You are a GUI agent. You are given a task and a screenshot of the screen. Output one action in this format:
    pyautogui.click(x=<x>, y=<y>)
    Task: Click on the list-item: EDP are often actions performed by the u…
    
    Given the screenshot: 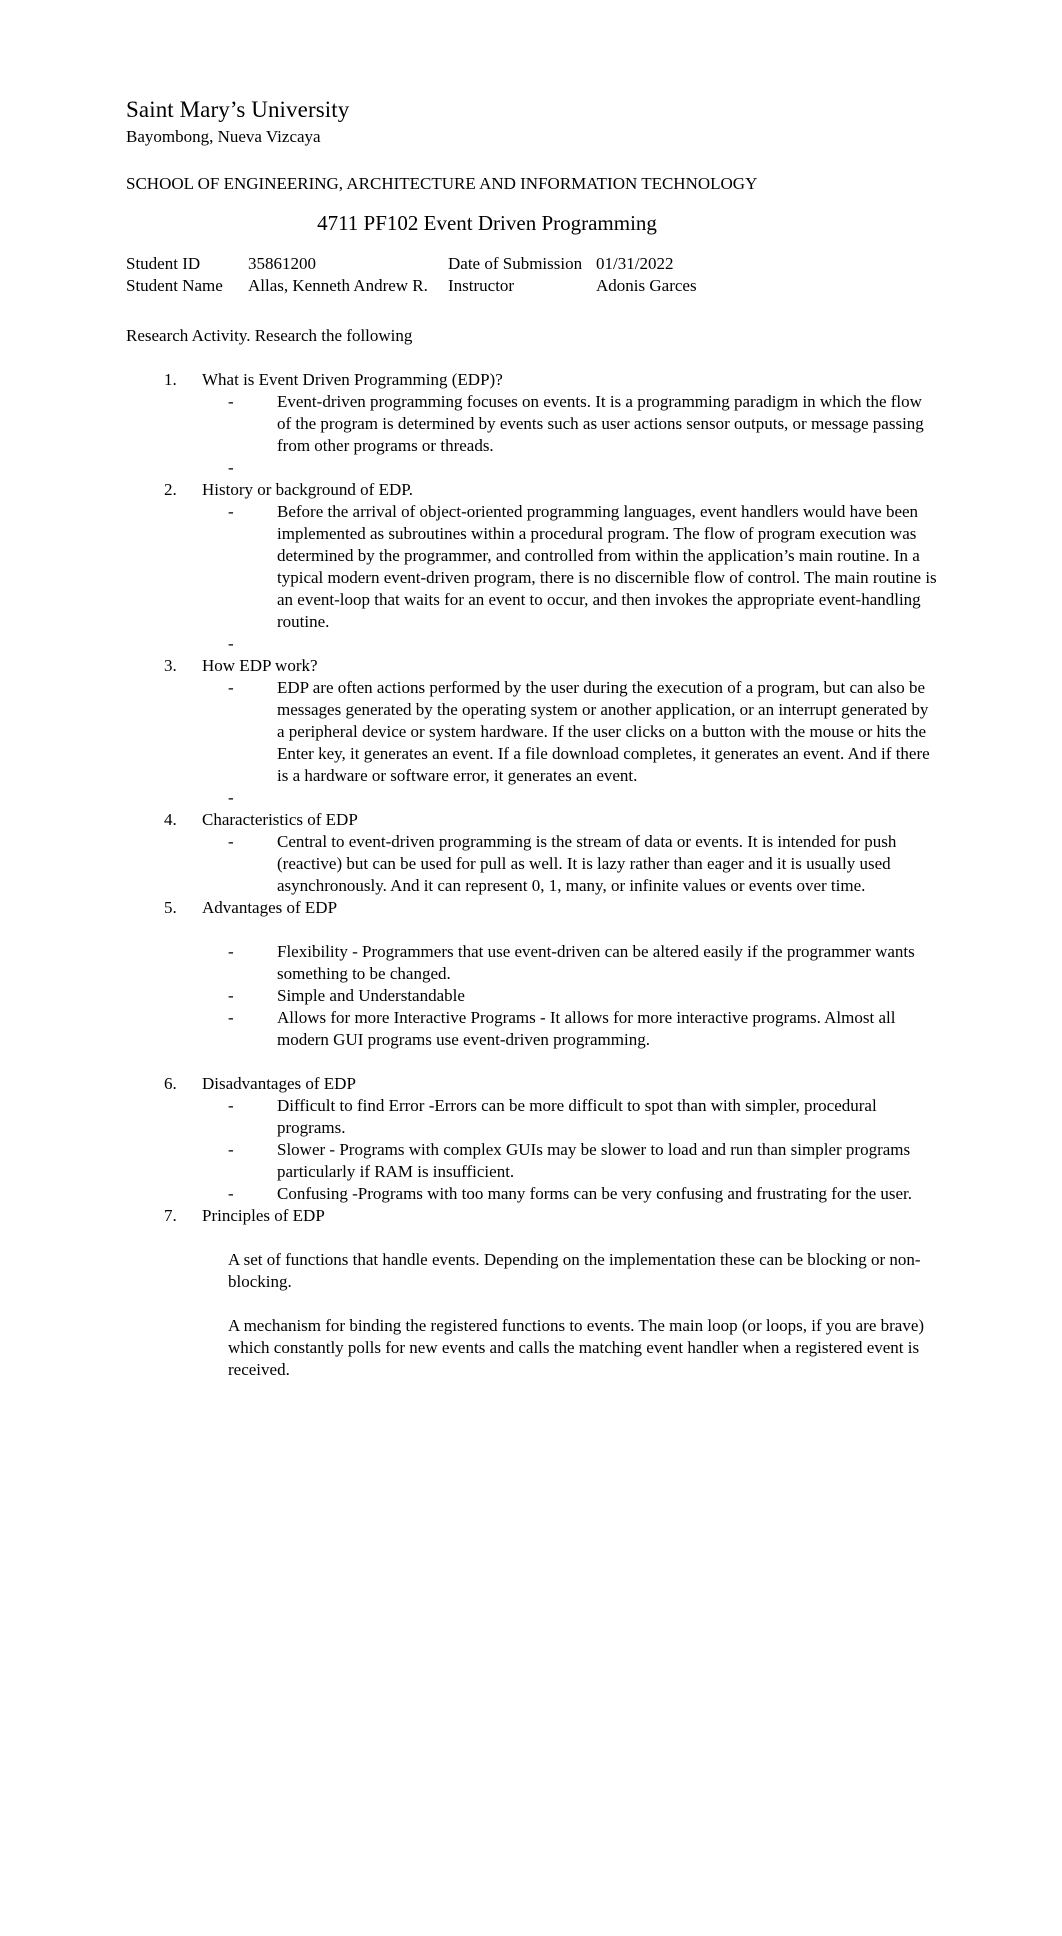 What is the action you would take?
    pyautogui.click(x=583, y=732)
    